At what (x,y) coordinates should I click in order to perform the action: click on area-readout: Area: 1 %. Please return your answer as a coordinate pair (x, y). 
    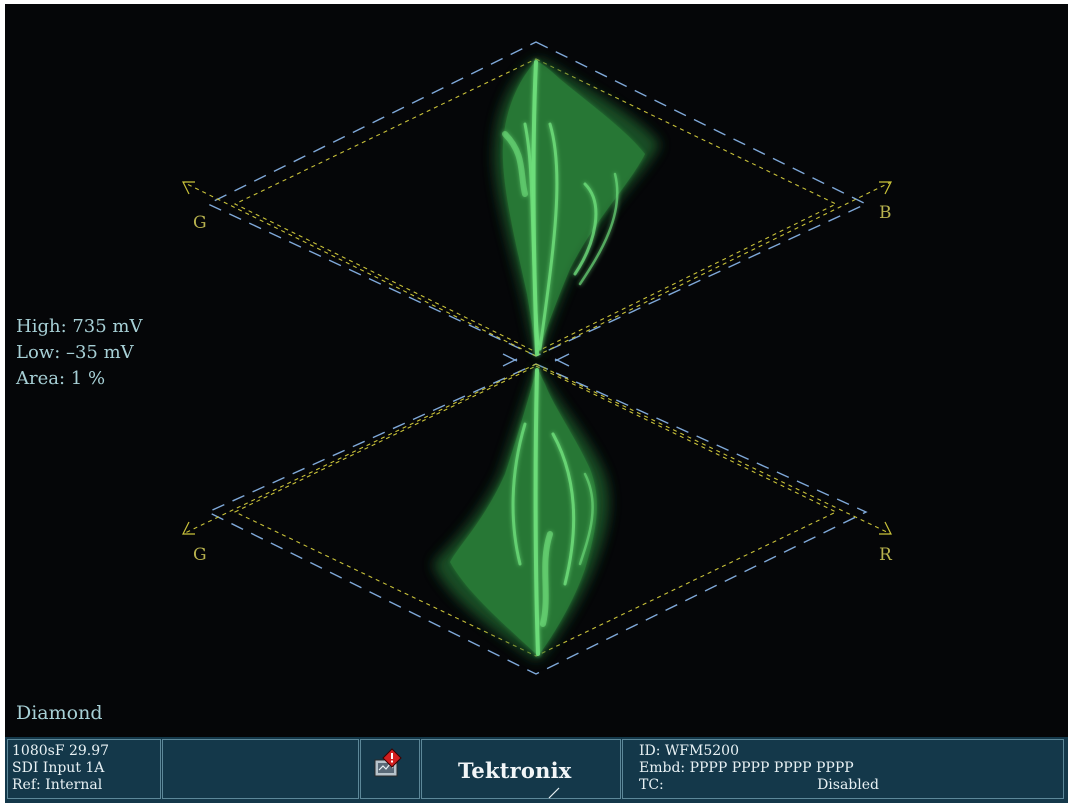
    Looking at the image, I should click on (61, 378).